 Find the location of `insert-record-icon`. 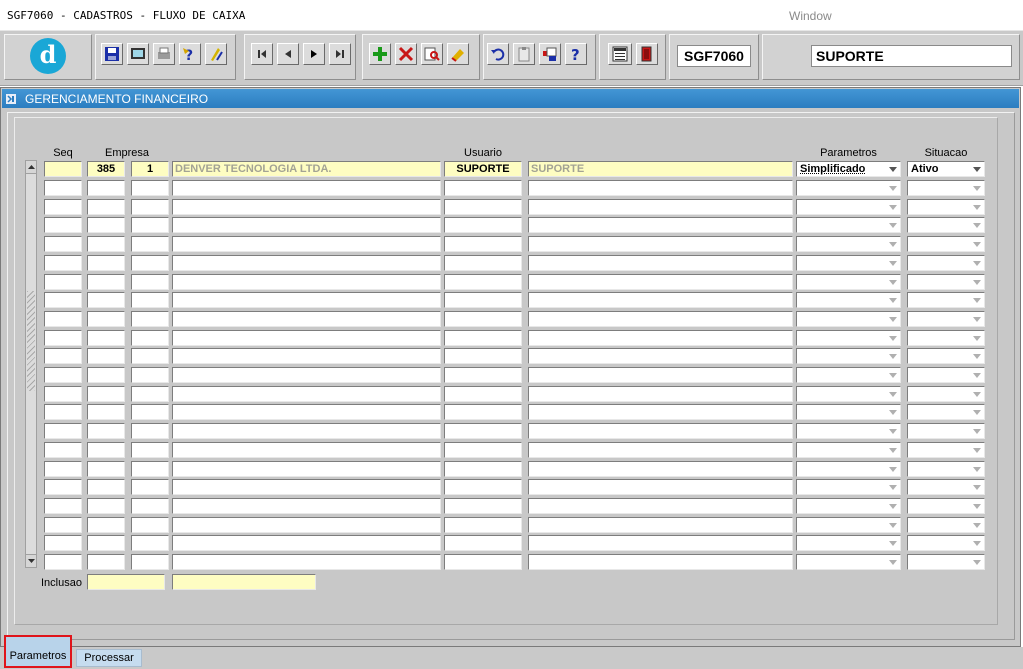

insert-record-icon is located at coordinates (380, 54).